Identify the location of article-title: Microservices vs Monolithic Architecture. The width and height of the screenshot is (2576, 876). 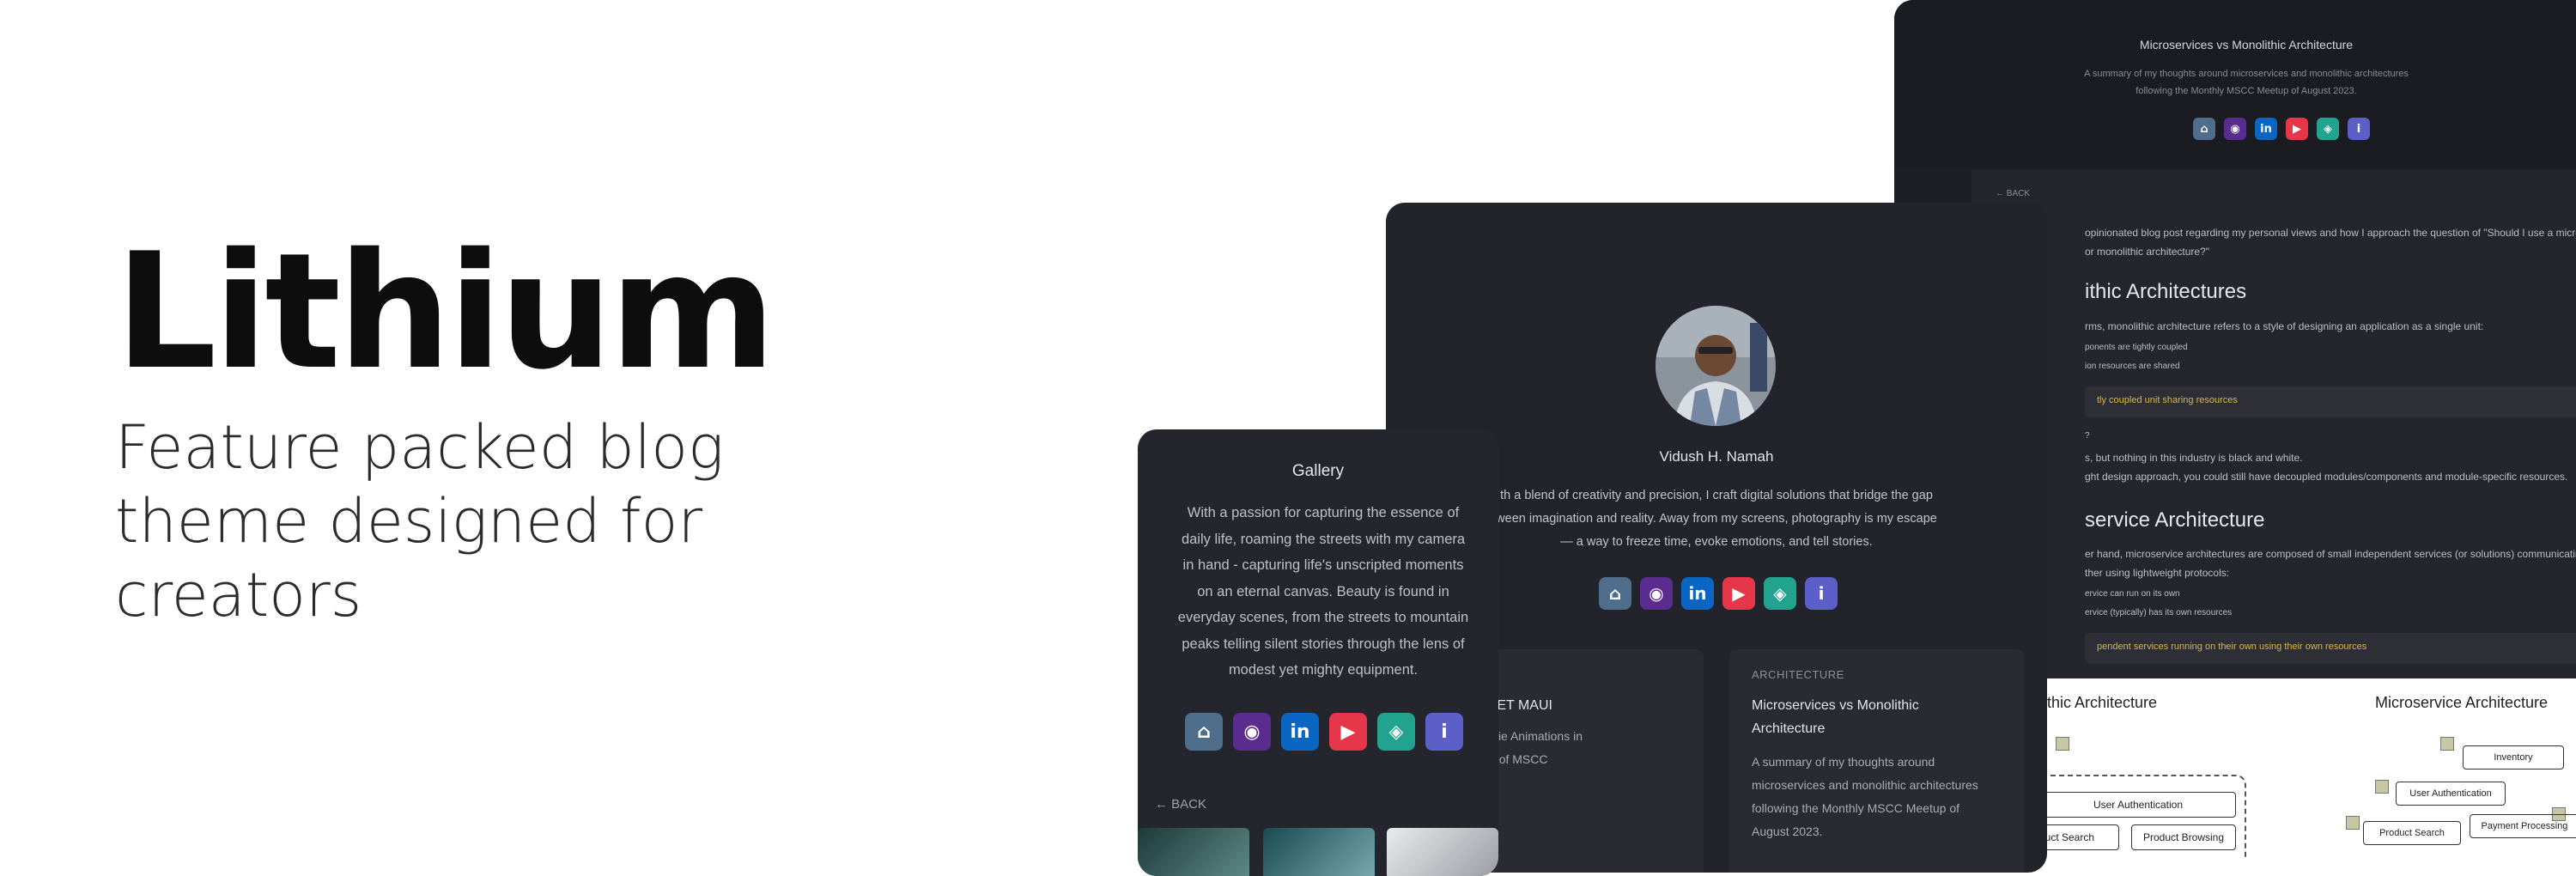
(2246, 45).